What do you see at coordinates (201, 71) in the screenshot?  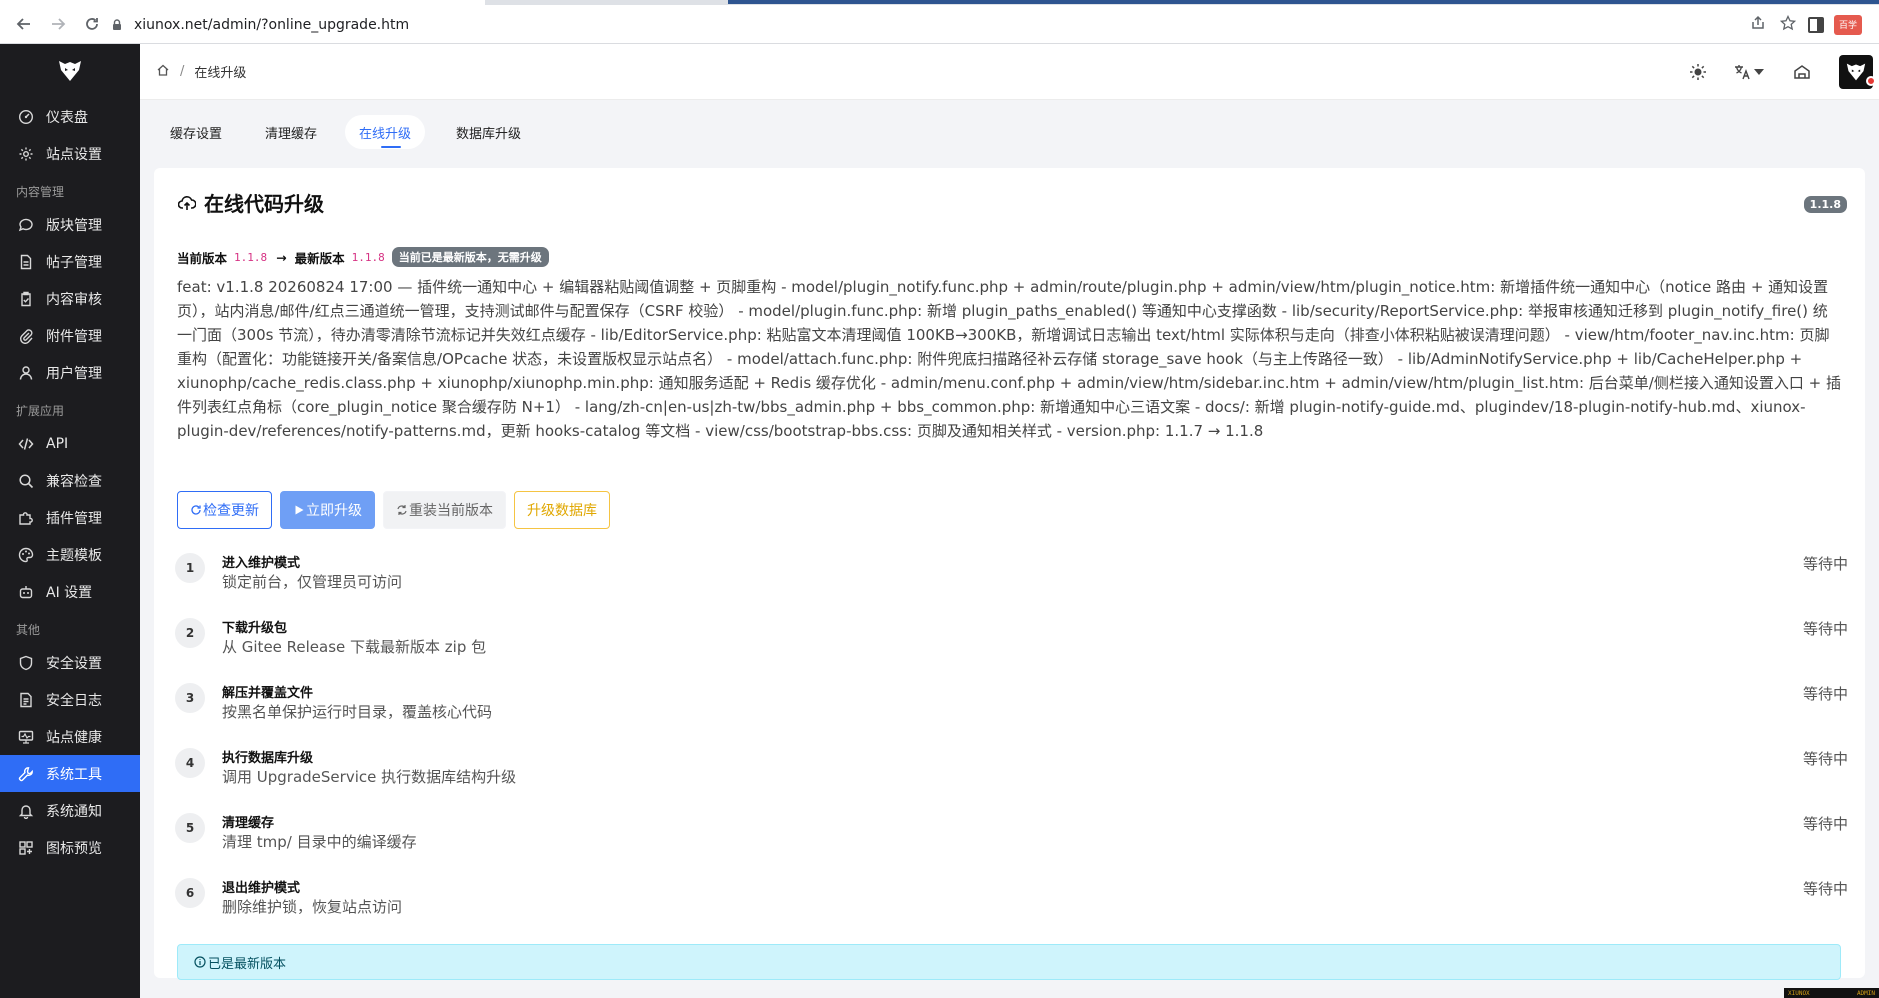 I see `breadcrumb: / 在线升级` at bounding box center [201, 71].